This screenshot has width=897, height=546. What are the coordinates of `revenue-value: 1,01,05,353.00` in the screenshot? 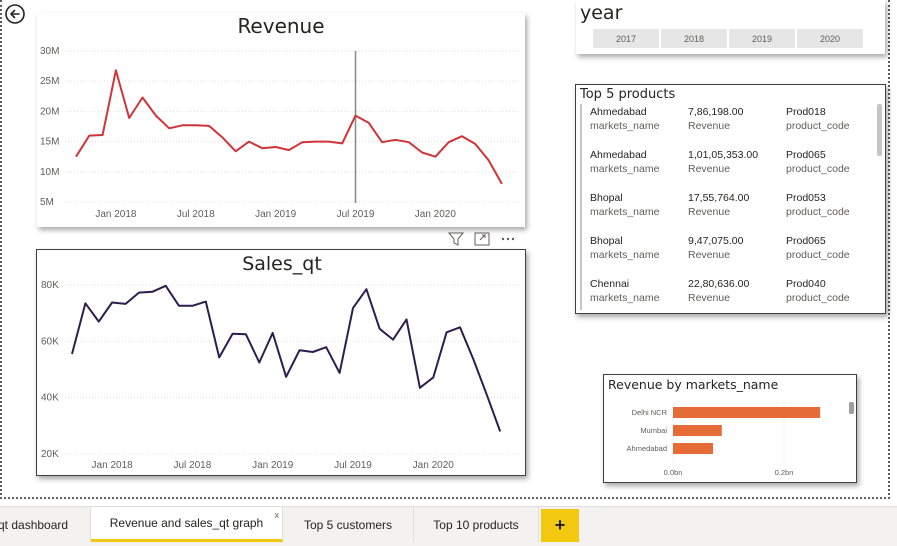 It's located at (723, 155).